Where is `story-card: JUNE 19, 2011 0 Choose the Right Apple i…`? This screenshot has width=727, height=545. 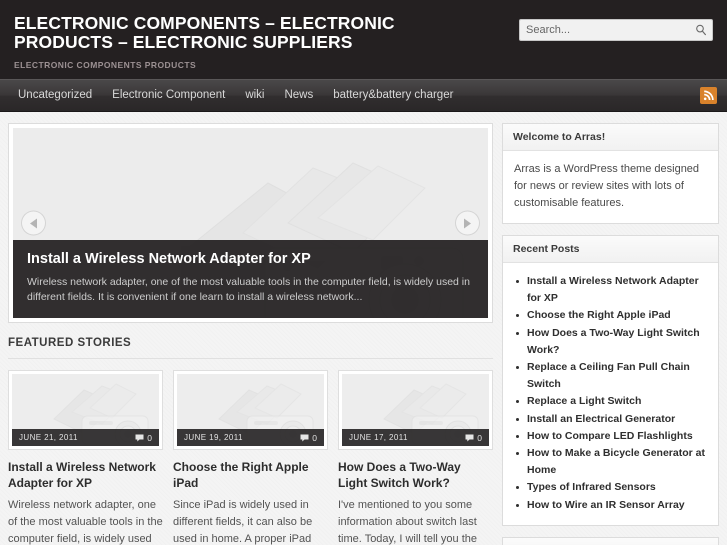
story-card: JUNE 19, 2011 0 Choose the Right Apple i… is located at coordinates (250, 457).